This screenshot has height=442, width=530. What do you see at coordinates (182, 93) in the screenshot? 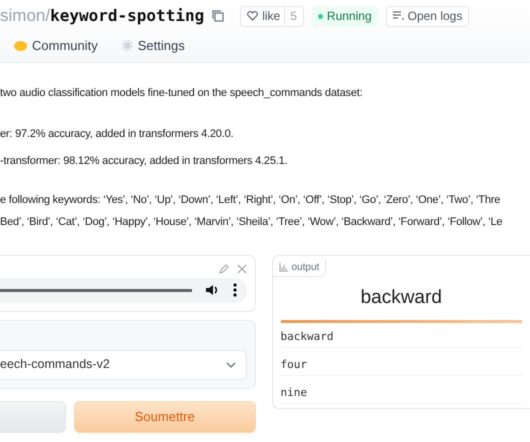
I see `description-text: two audio classification models fine-tuned on the speech_commands dataset:` at bounding box center [182, 93].